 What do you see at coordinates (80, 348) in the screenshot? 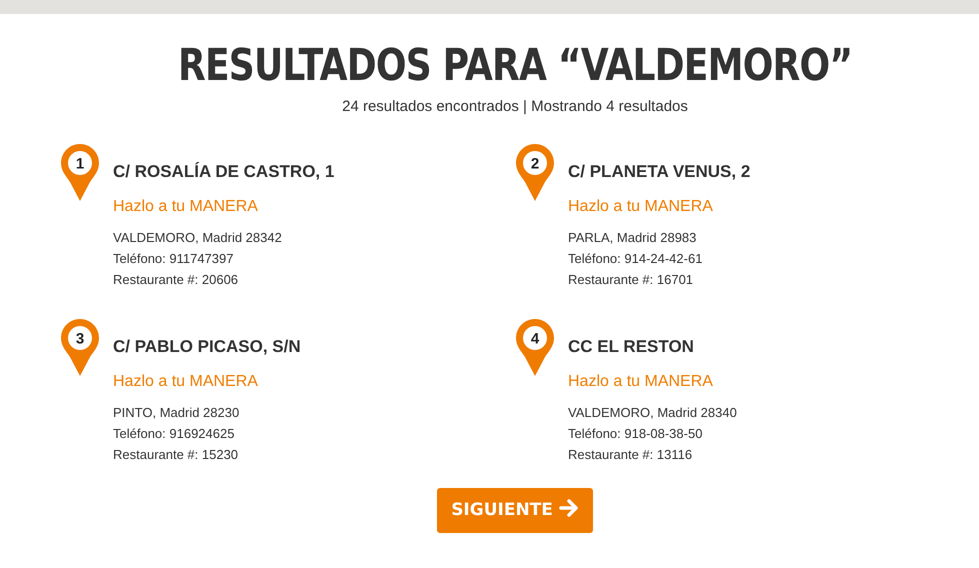
I see `map-pin-icon: 3` at bounding box center [80, 348].